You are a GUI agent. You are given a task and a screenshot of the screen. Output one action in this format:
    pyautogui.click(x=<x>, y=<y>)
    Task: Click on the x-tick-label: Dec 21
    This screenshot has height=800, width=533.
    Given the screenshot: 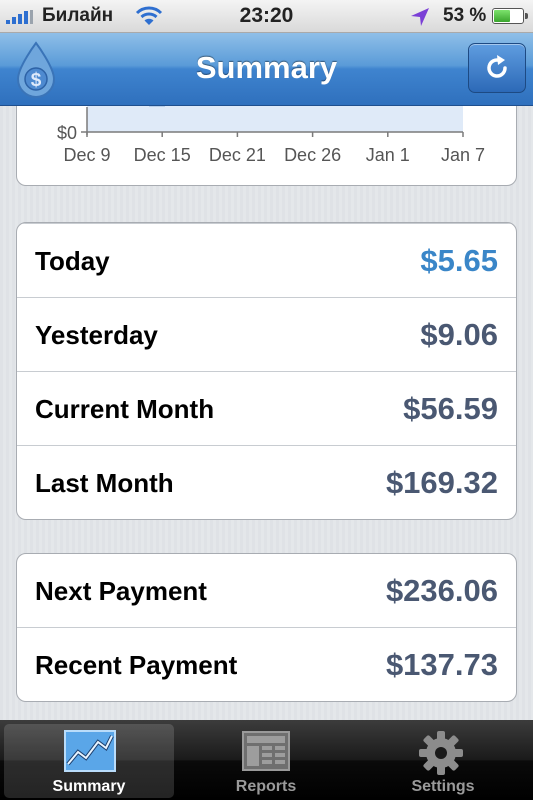 What is the action you would take?
    pyautogui.click(x=237, y=155)
    